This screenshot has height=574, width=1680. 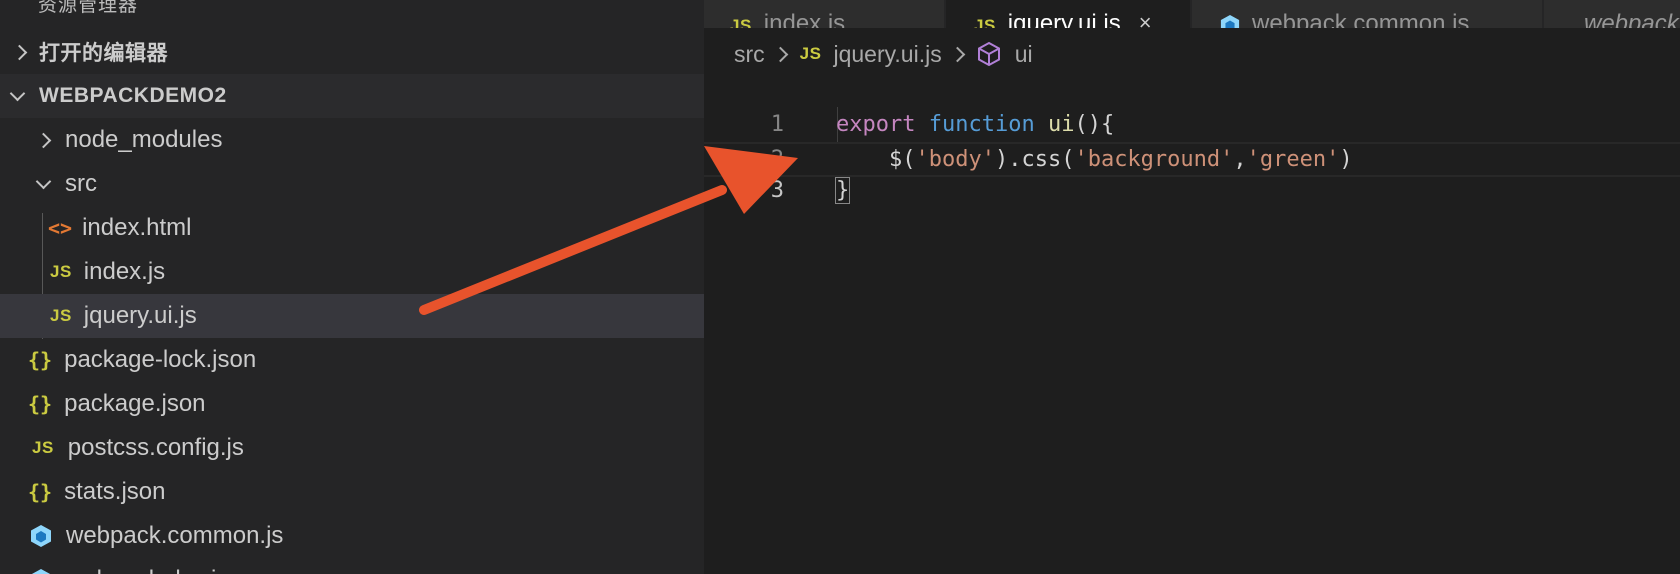 I want to click on tree-item-label: stats.json, so click(x=115, y=491).